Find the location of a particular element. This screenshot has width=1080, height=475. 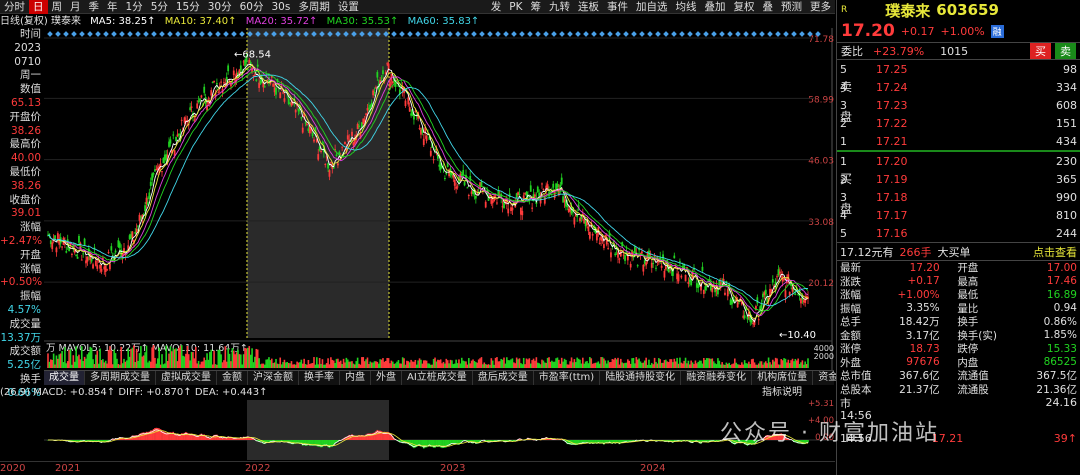

tool-4: 连板 is located at coordinates (588, 7).